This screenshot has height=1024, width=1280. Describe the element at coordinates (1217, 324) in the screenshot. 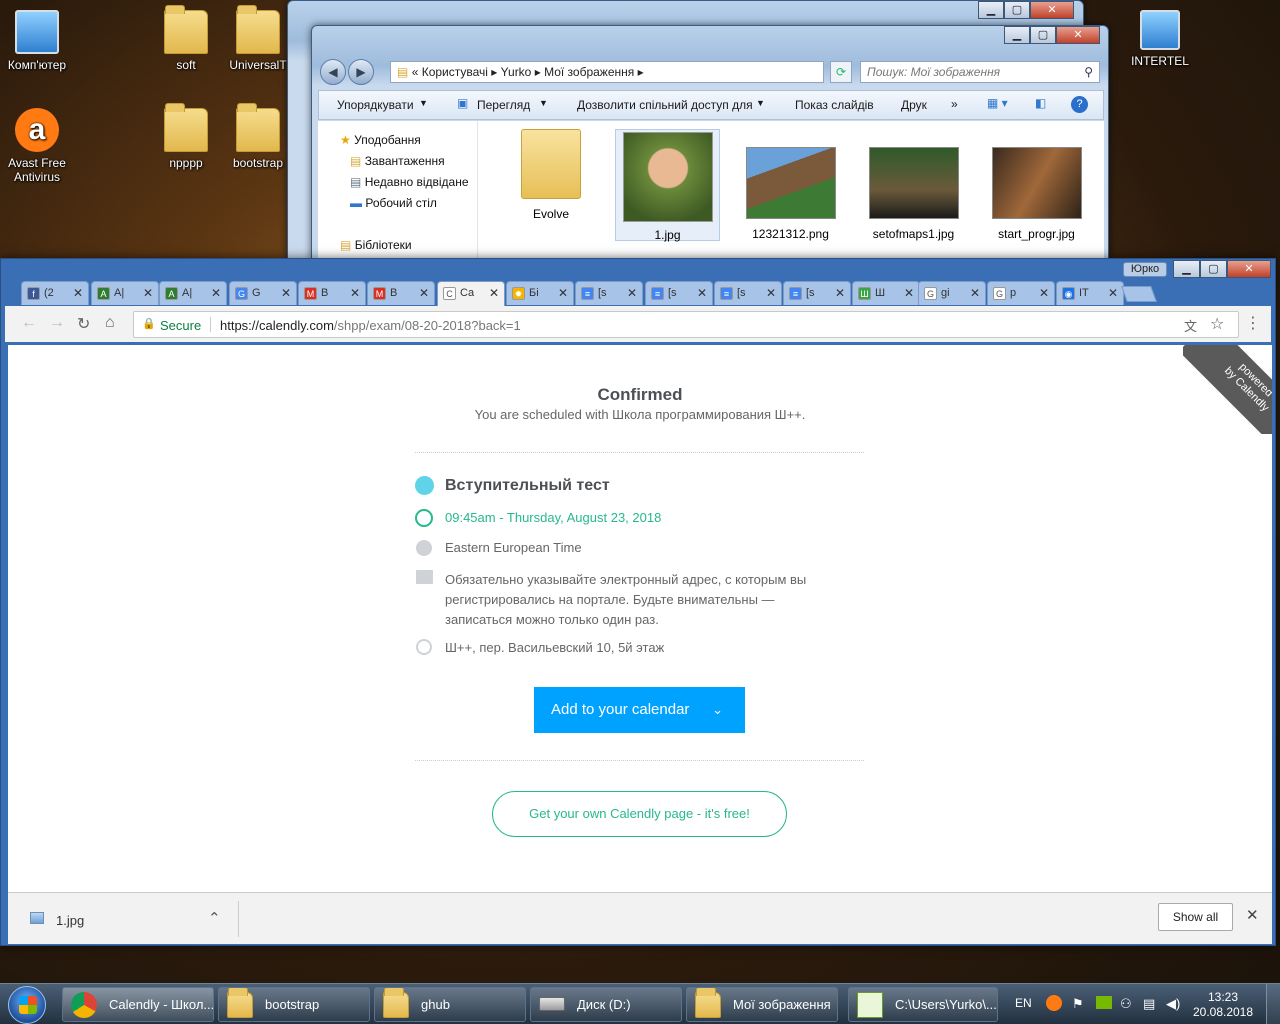

I see `bookmark-star-icon: ☆` at that location.